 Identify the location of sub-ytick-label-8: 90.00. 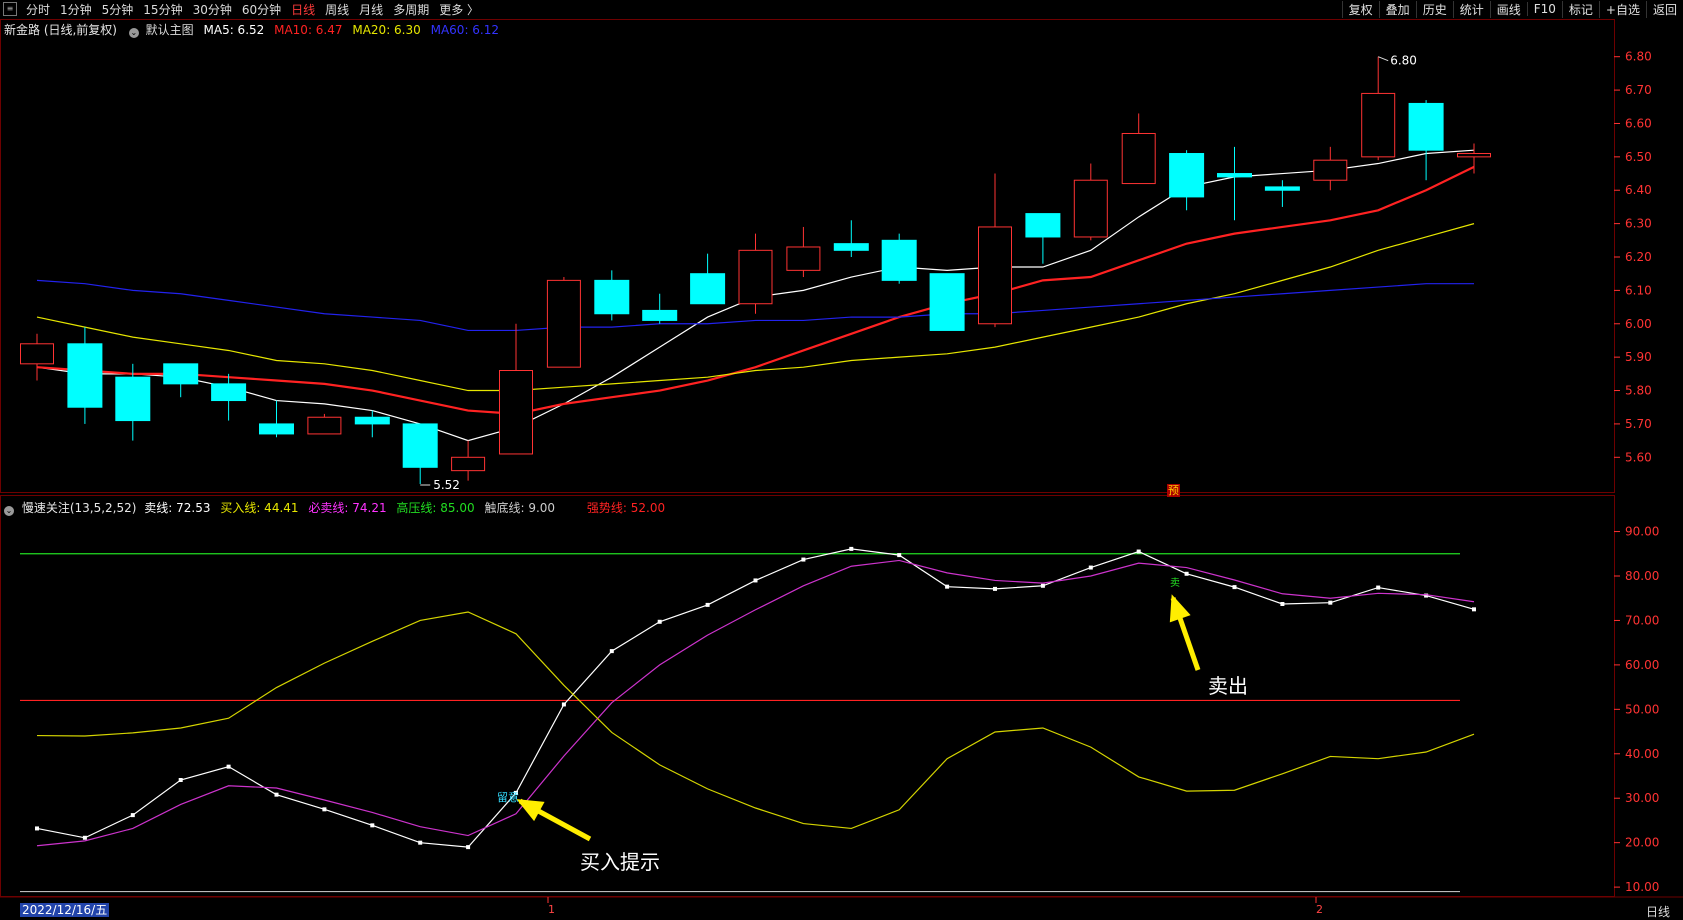
(1642, 532).